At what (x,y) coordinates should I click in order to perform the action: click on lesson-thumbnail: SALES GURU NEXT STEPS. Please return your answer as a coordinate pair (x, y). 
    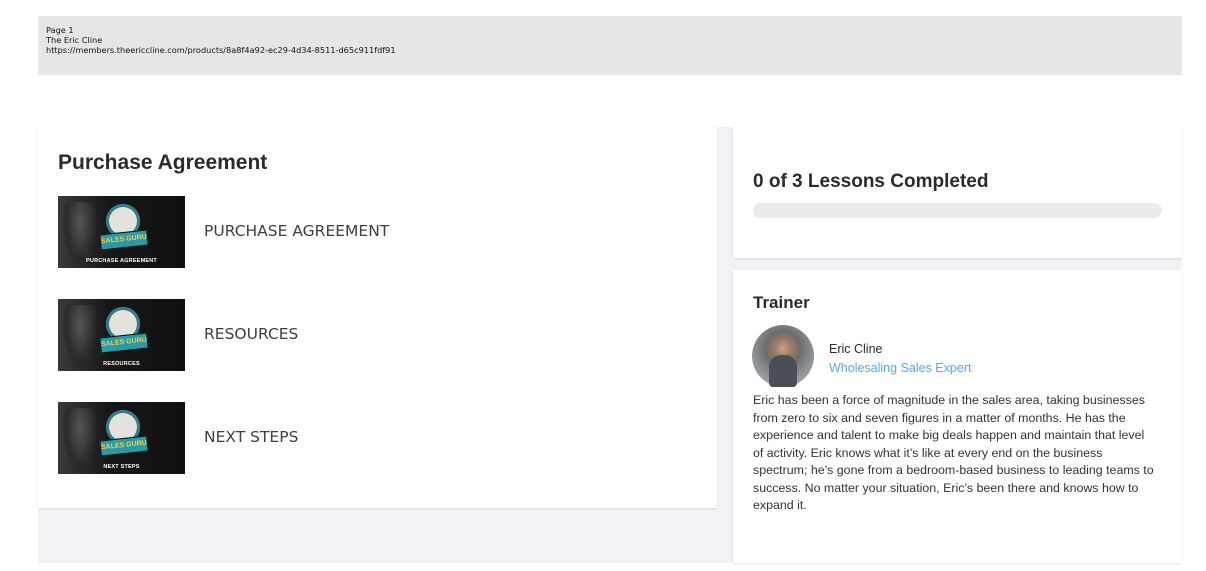
    Looking at the image, I should click on (121, 438).